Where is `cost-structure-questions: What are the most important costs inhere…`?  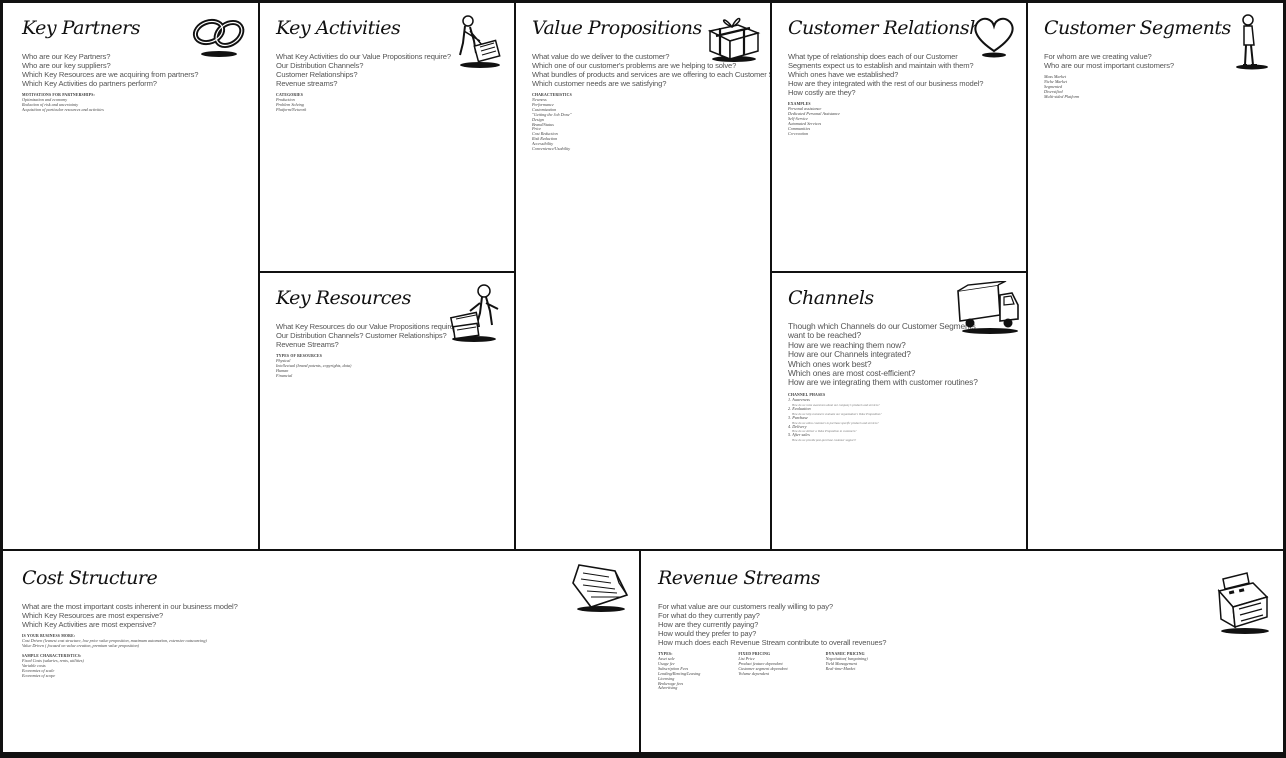 cost-structure-questions: What are the most important costs inhere… is located at coordinates (330, 615).